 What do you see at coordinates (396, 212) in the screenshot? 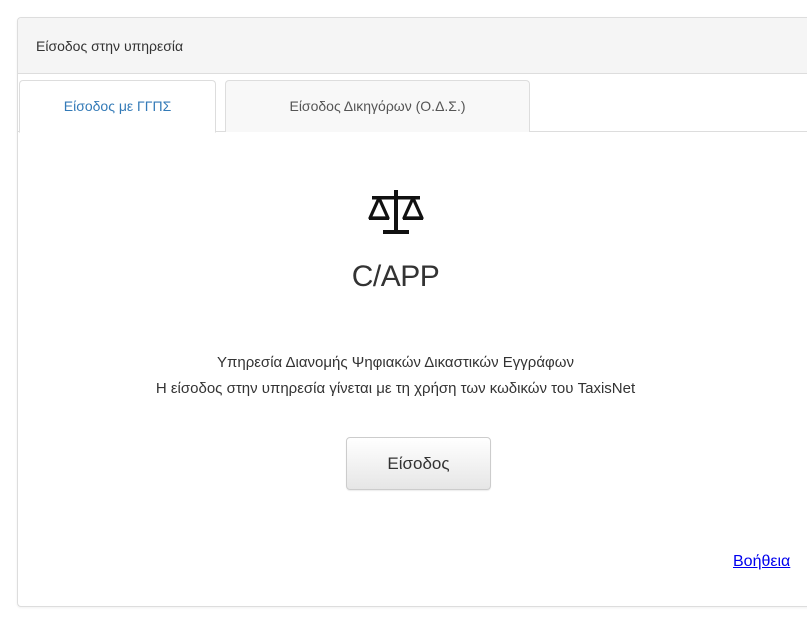
I see `balance-scale-icon` at bounding box center [396, 212].